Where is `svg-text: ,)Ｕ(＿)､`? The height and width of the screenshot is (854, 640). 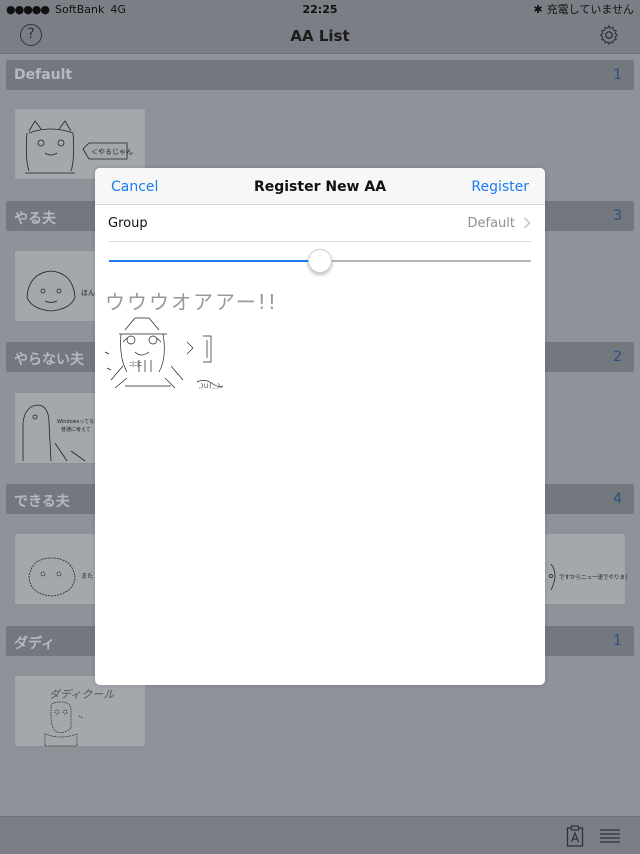
svg-text: ,)Ｕ(＿)､ is located at coordinates (211, 386).